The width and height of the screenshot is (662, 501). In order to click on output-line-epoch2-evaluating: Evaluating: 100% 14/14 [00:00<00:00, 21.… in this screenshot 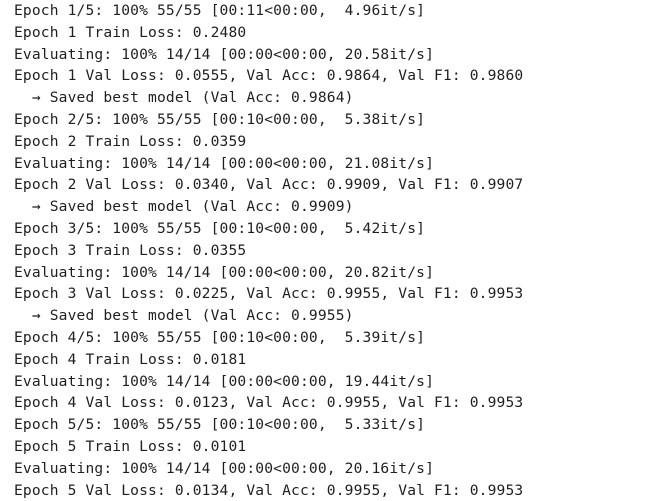, I will do `click(224, 163)`.